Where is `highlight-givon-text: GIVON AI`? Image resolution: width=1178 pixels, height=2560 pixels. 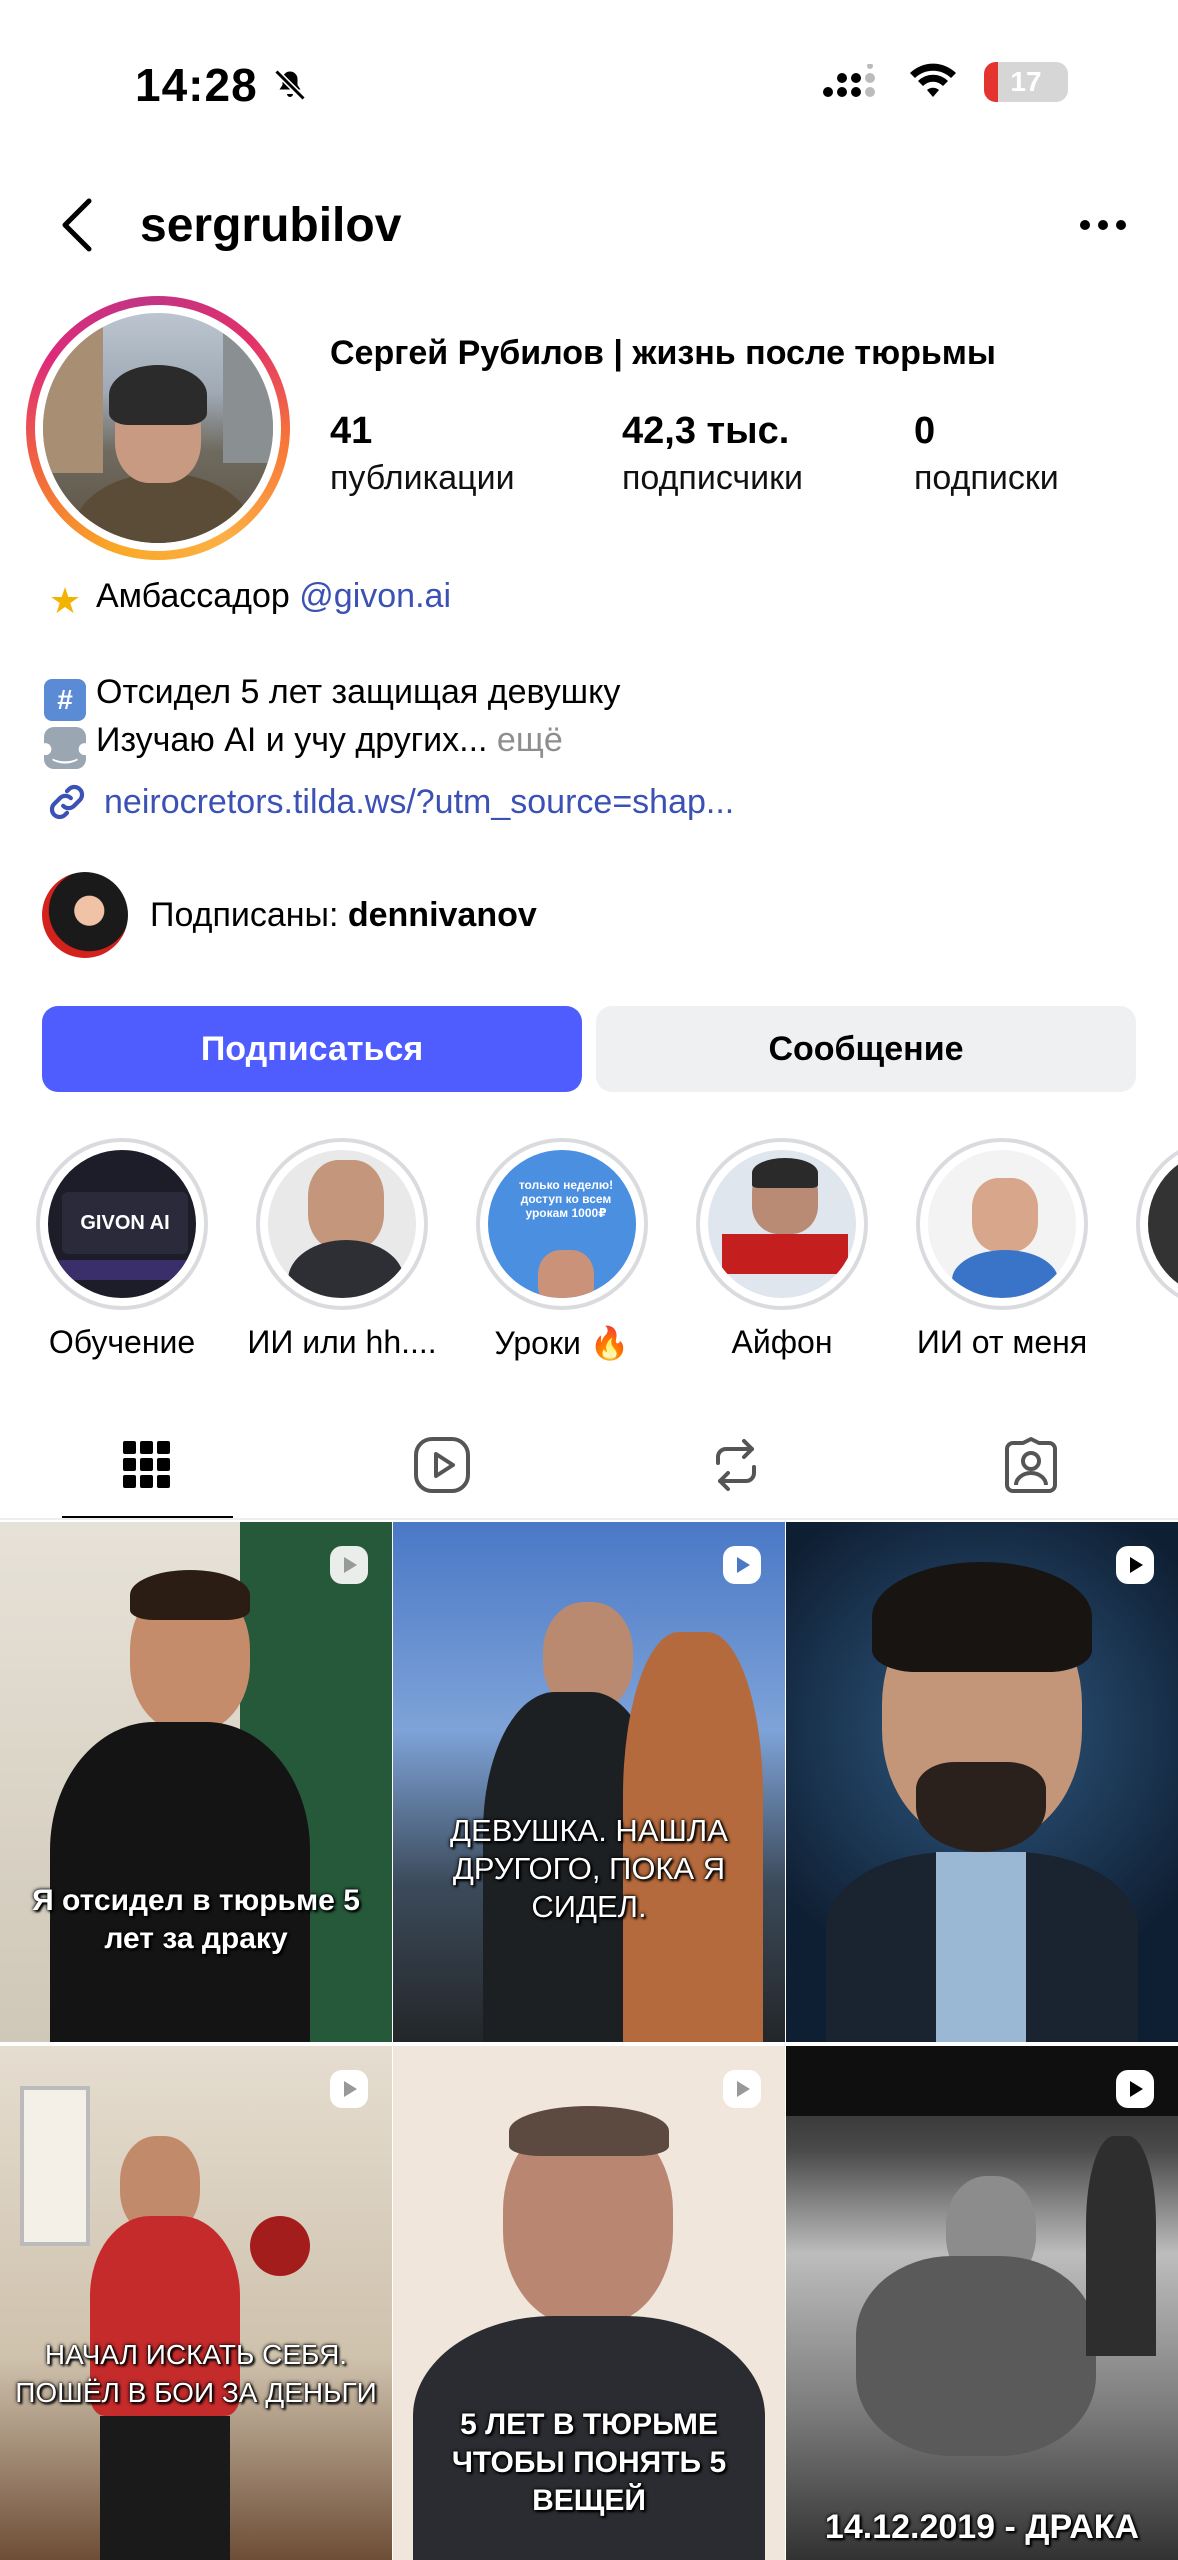 highlight-givon-text: GIVON AI is located at coordinates (125, 1223).